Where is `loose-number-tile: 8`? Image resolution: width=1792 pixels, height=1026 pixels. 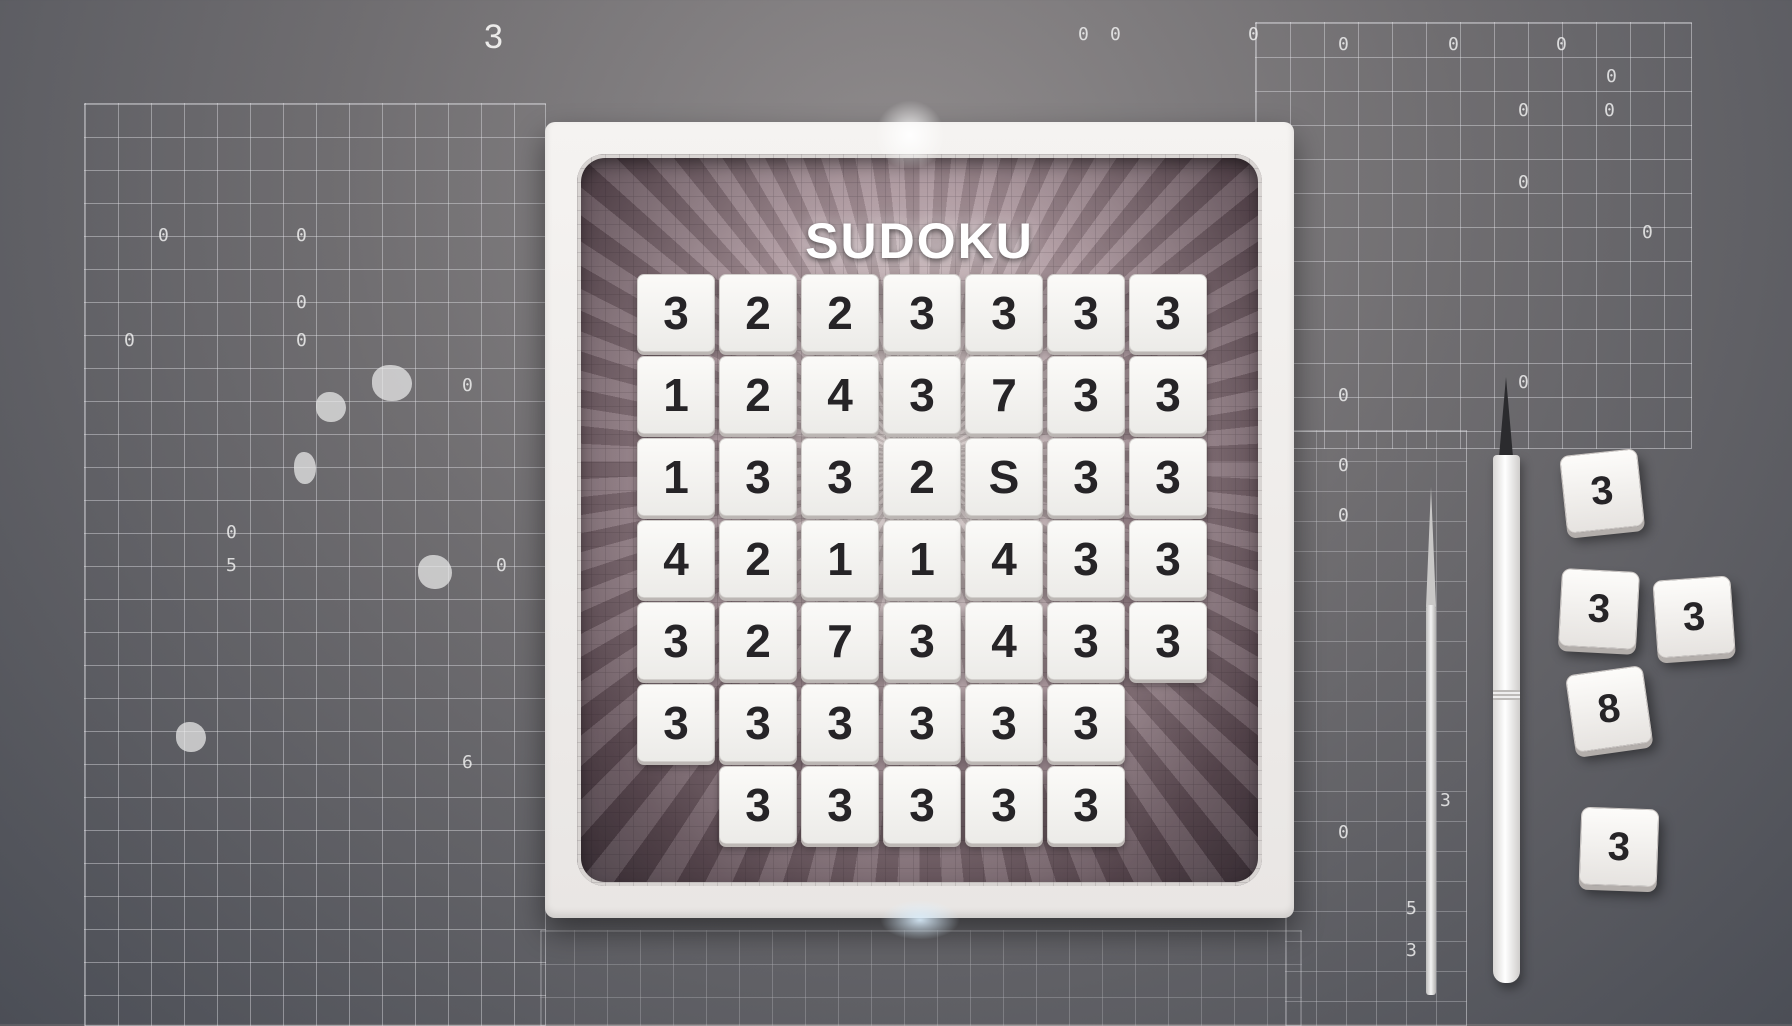 loose-number-tile: 8 is located at coordinates (1609, 709).